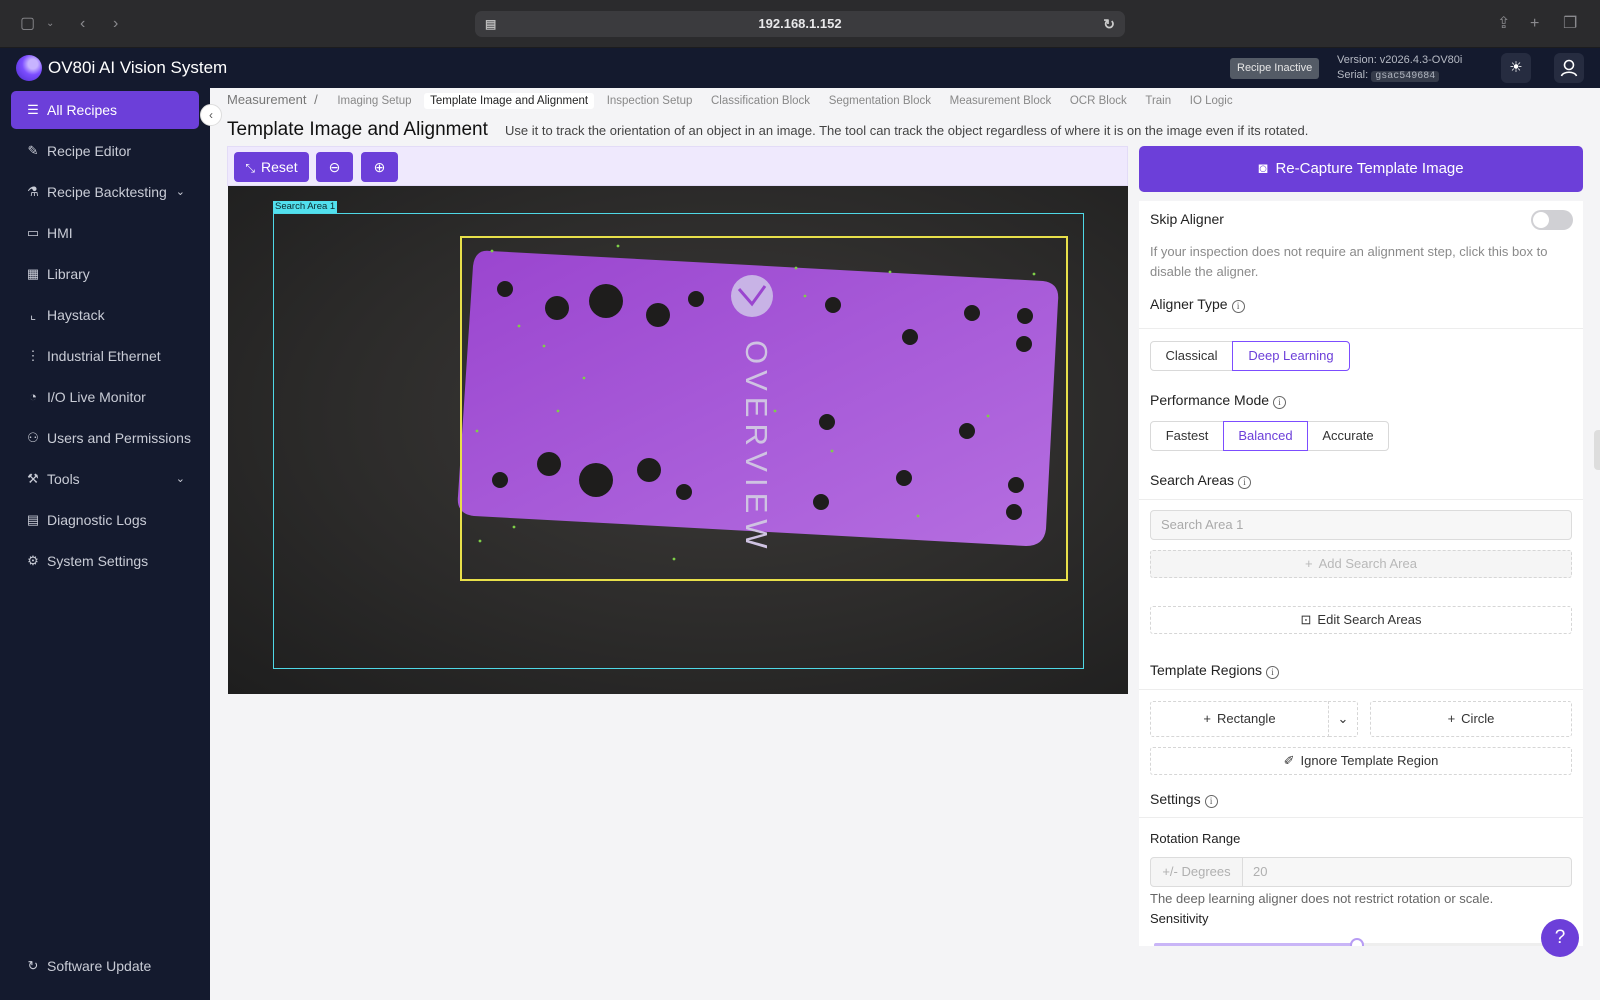 The height and width of the screenshot is (1000, 1600). I want to click on skip-aligner-label: Skip Aligner, so click(1187, 219).